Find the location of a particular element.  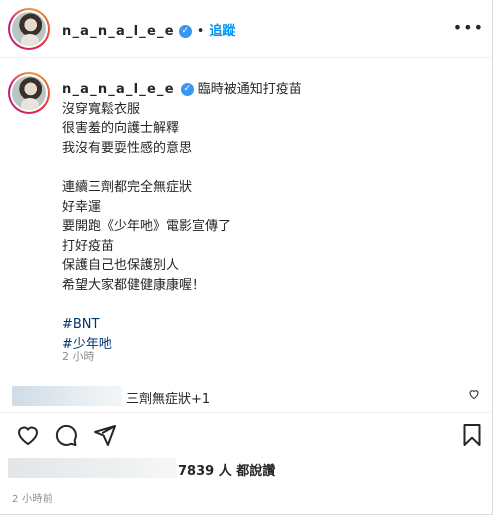

caption-line: 要開跑《少年吔》電影宣傳了 is located at coordinates (147, 227).